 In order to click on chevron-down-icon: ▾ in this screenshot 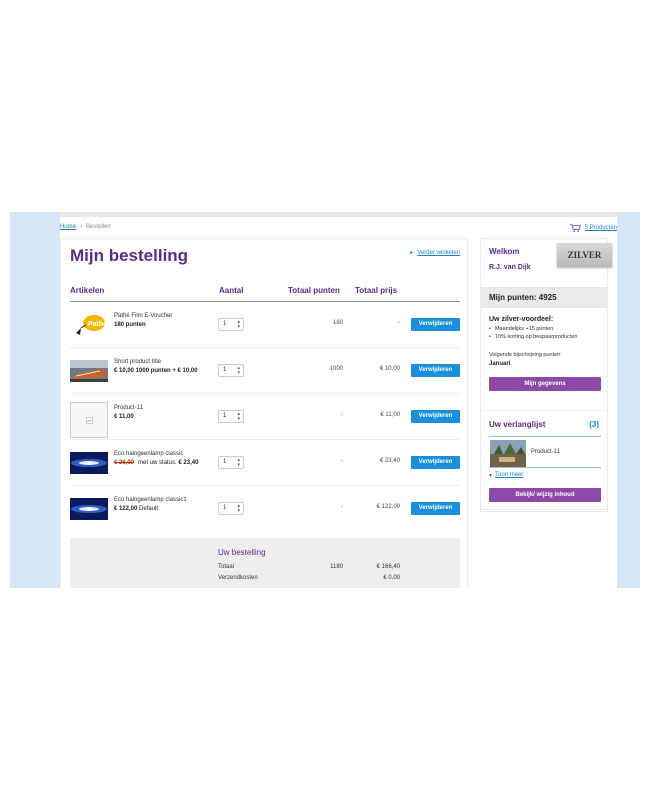, I will do `click(491, 476)`.